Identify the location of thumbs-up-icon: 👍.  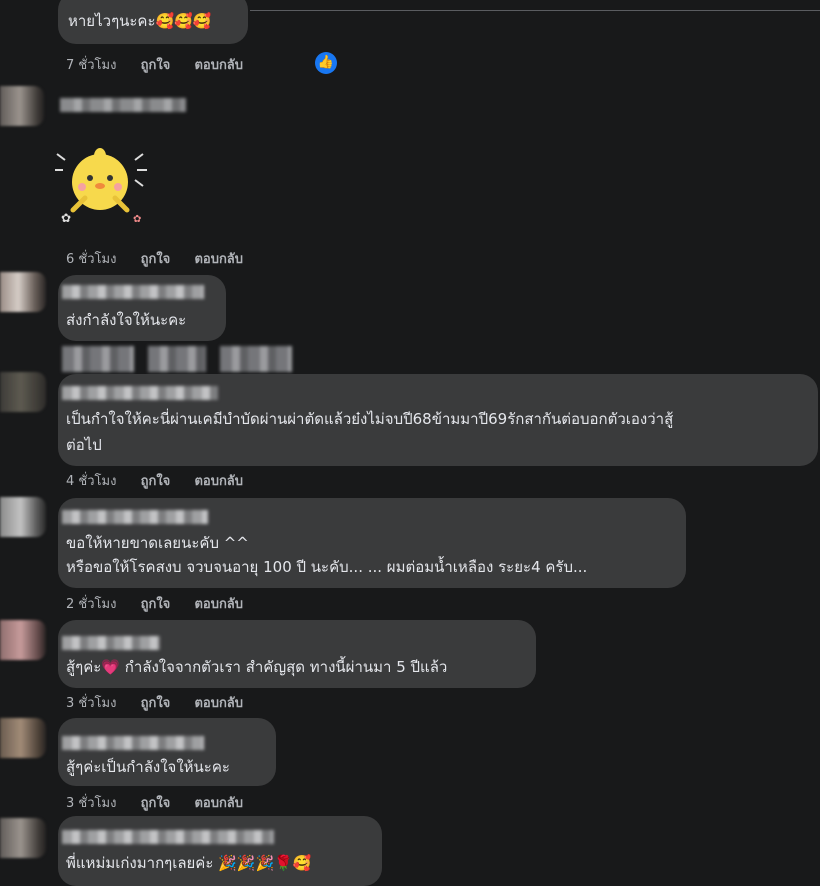
(326, 63).